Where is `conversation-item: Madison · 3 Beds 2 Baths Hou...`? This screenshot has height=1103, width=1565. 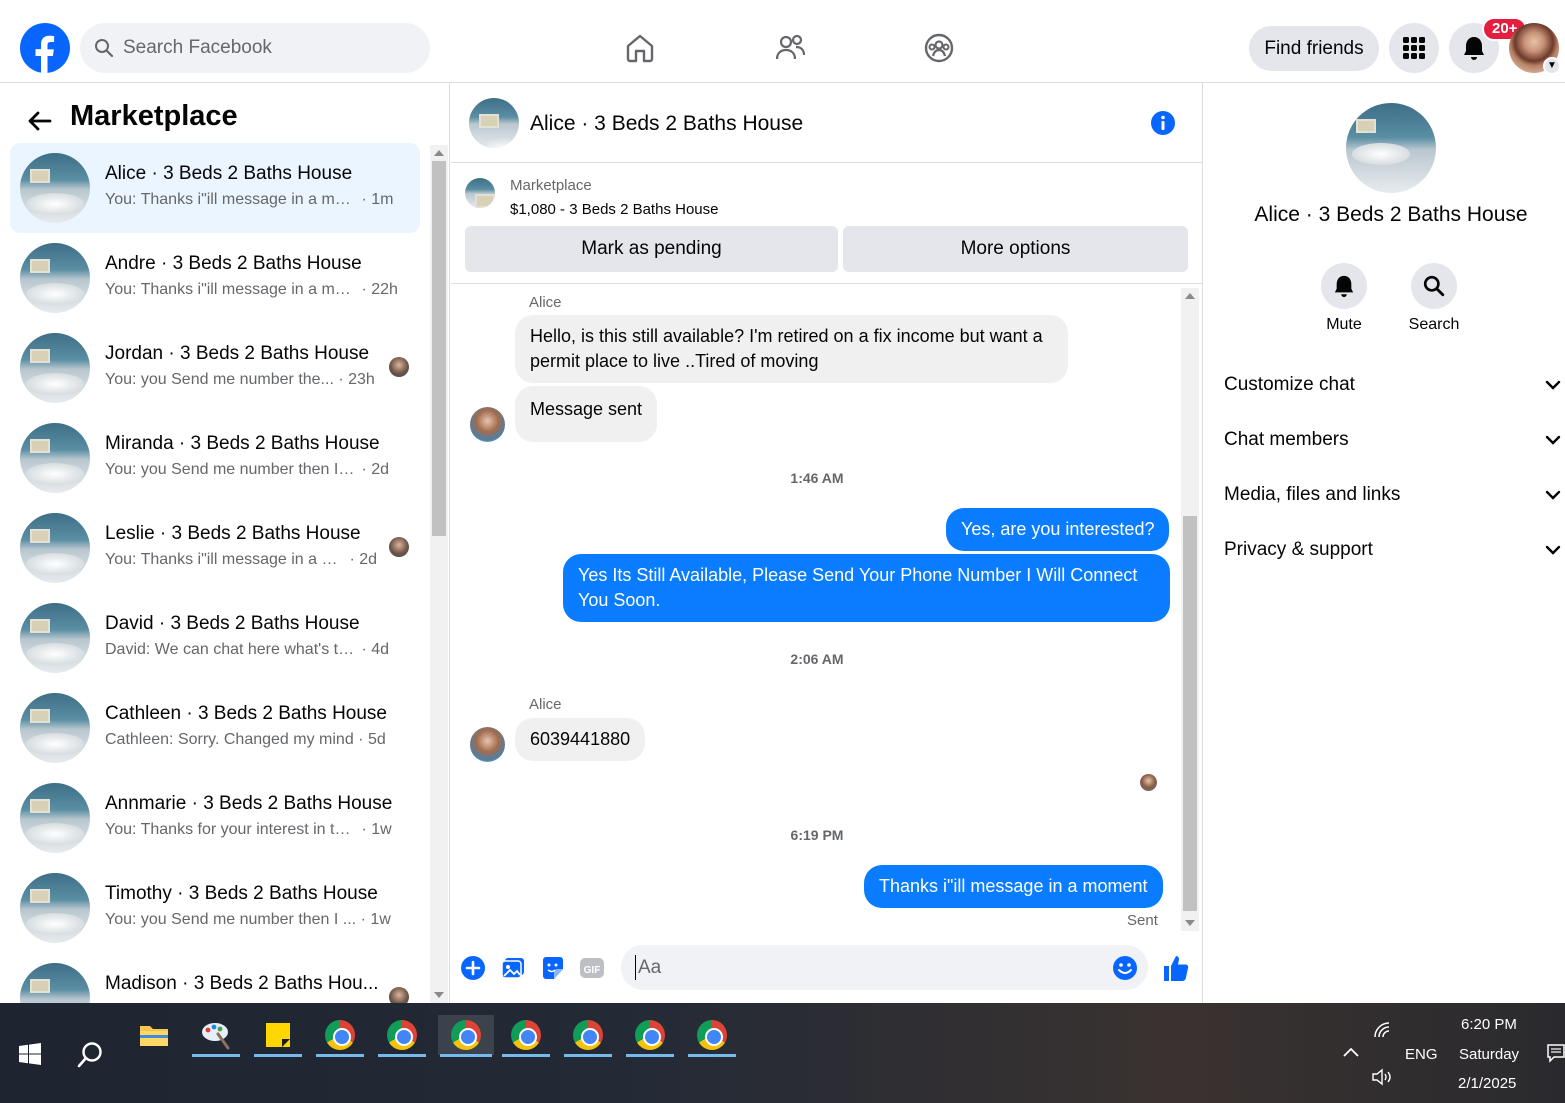 conversation-item: Madison · 3 Beds 2 Baths Hou... is located at coordinates (215, 978).